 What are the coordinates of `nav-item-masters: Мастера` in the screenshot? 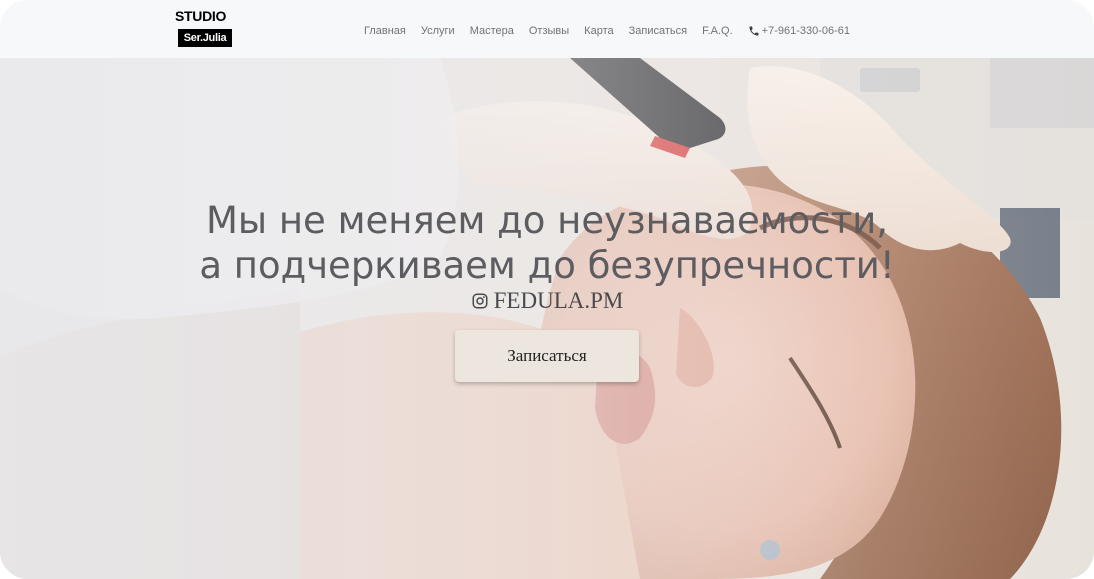 It's located at (492, 31).